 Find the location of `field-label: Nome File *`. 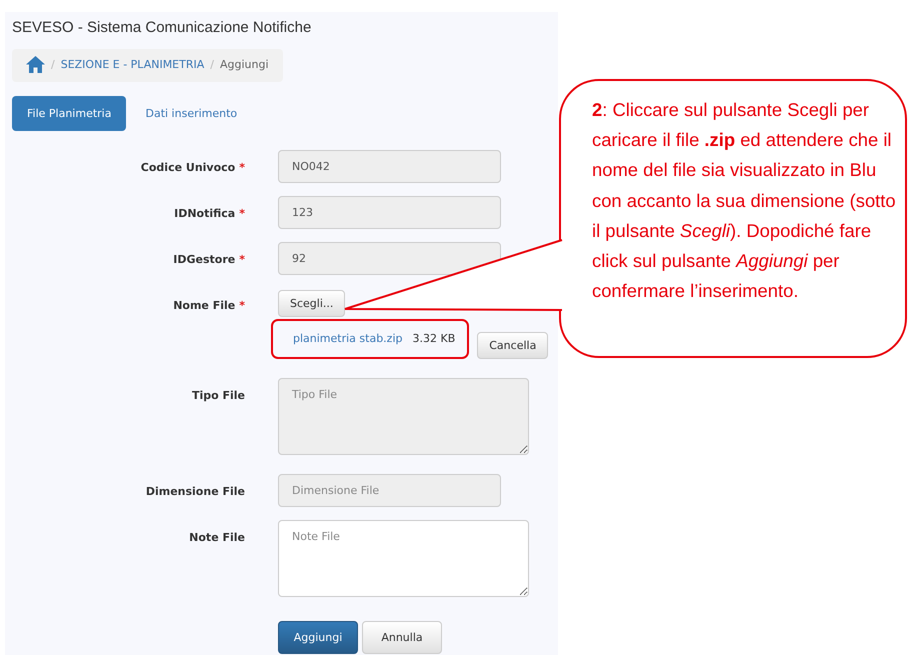

field-label: Nome File * is located at coordinates (208, 306).